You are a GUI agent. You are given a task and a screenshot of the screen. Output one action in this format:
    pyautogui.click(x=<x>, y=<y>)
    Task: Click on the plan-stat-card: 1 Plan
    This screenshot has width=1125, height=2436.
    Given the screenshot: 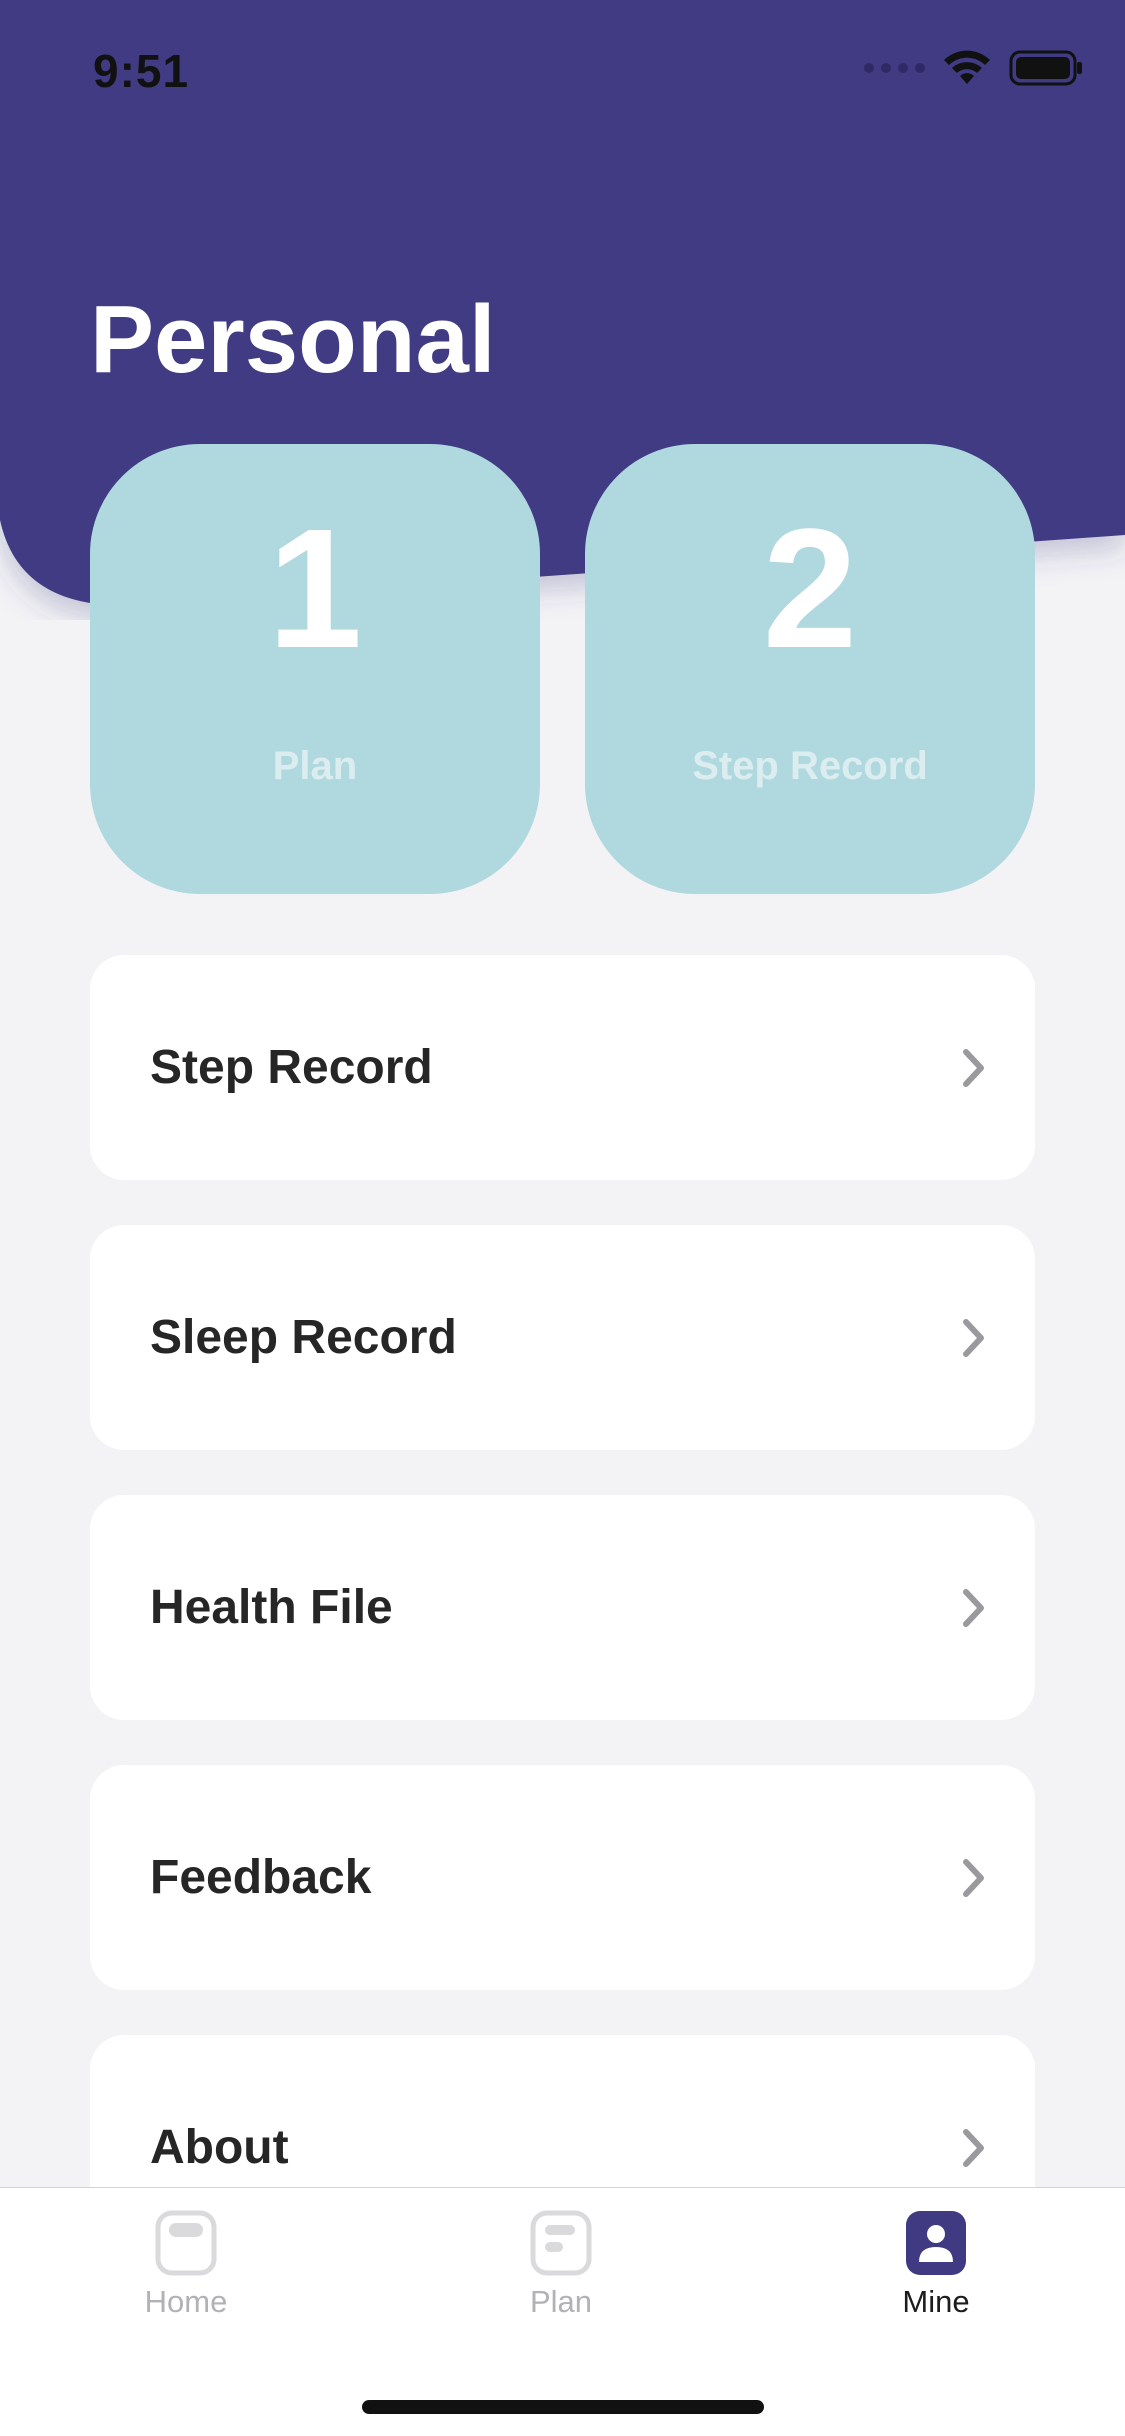 What is the action you would take?
    pyautogui.click(x=315, y=669)
    